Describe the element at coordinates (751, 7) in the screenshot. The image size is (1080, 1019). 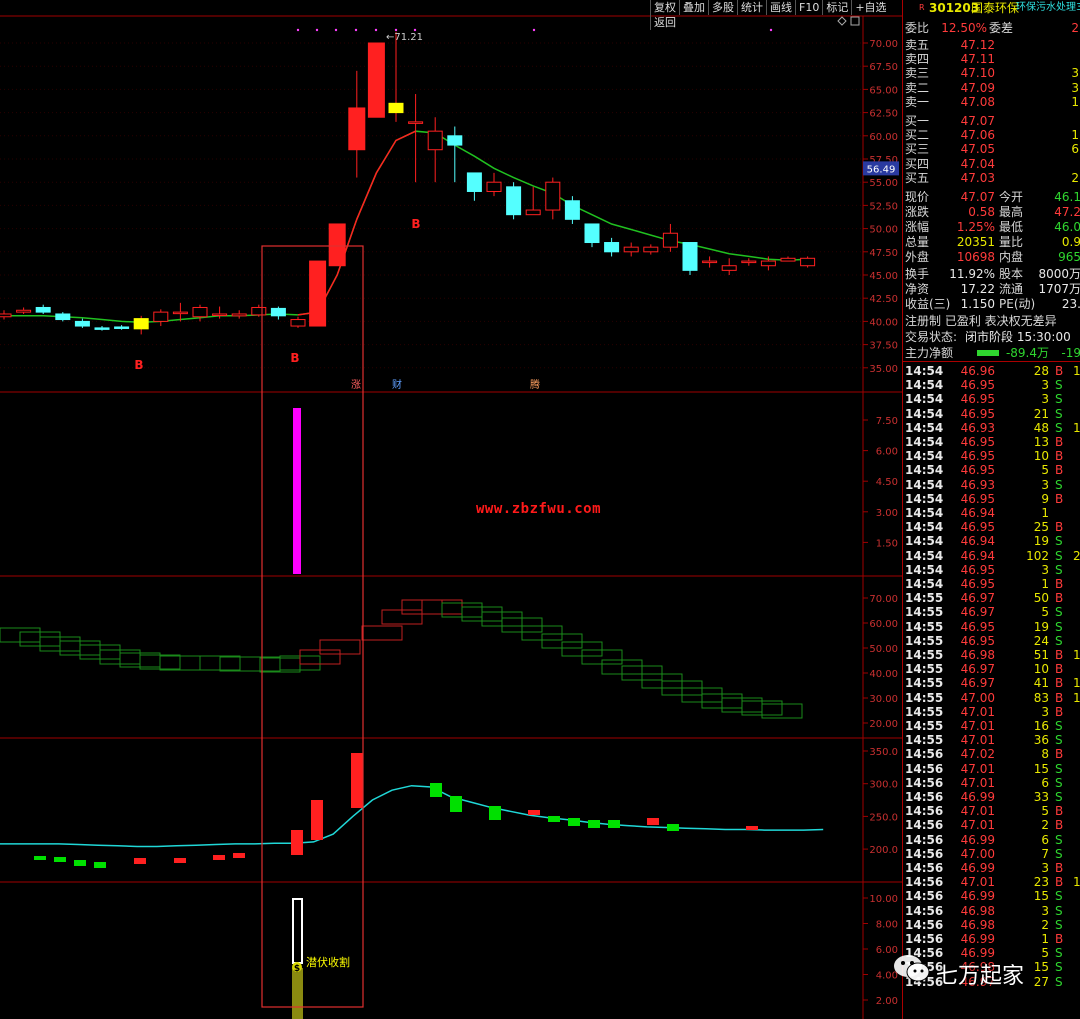
I see `toolbar-button-3: 统计` at that location.